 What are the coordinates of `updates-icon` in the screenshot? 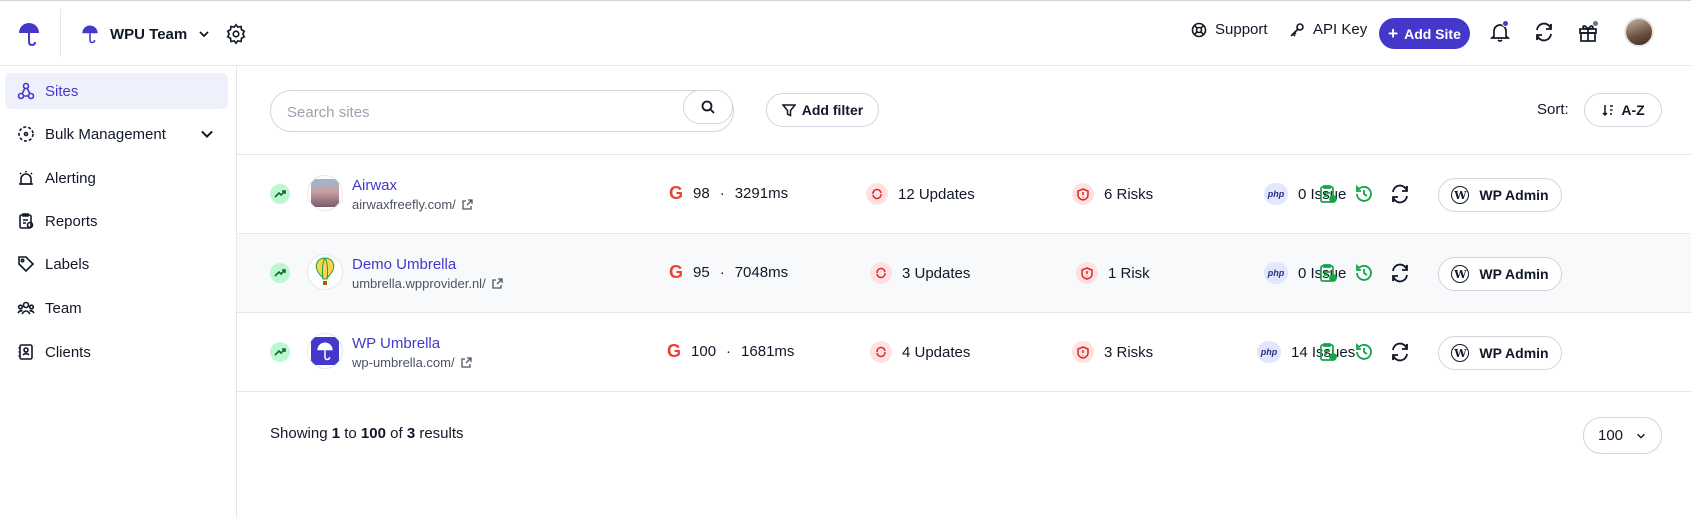 It's located at (881, 273).